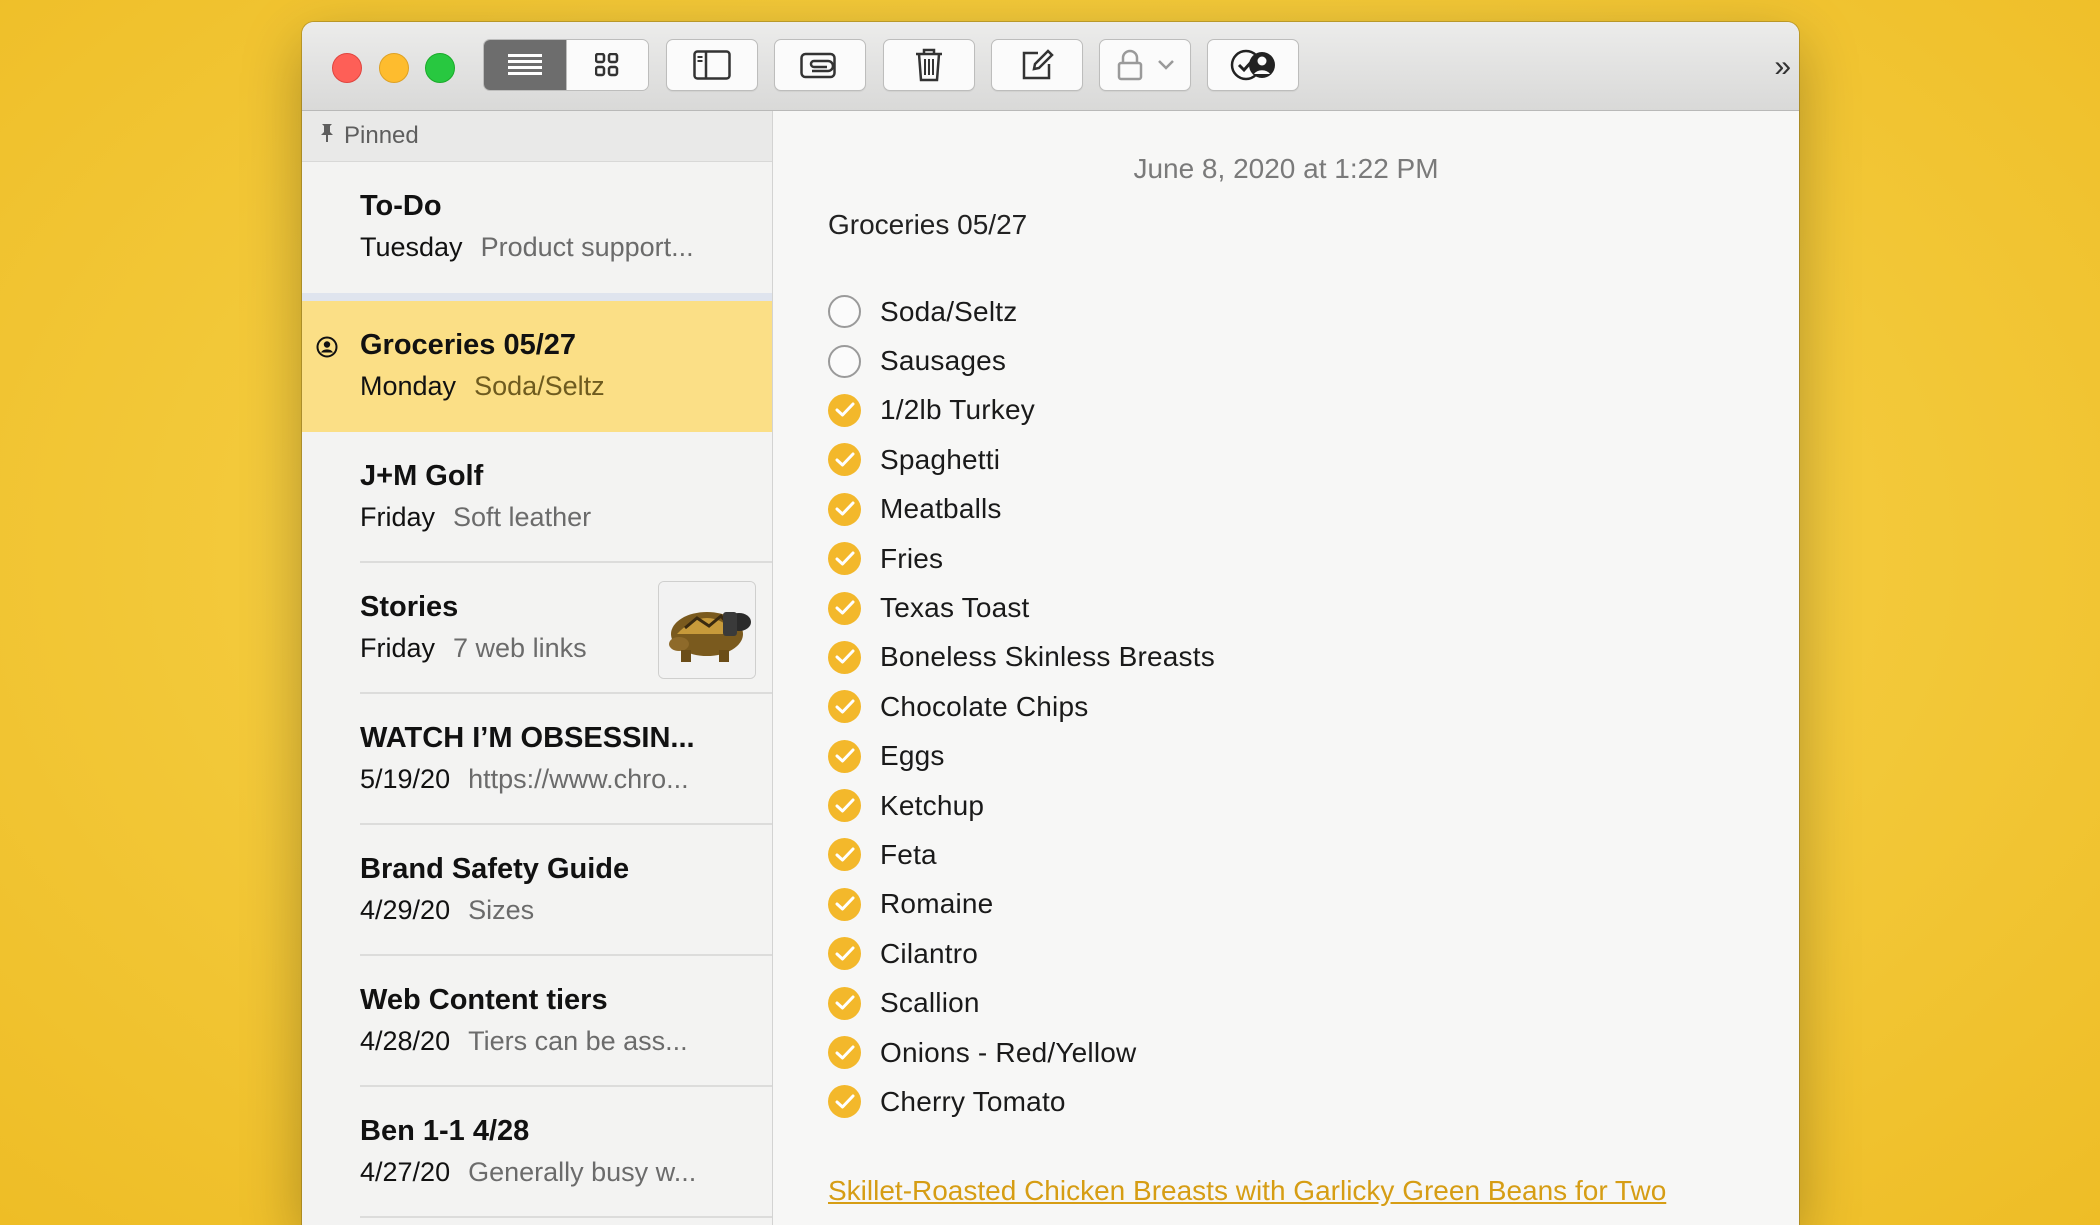 Image resolution: width=2100 pixels, height=1225 pixels. I want to click on list-view-button, so click(525, 65).